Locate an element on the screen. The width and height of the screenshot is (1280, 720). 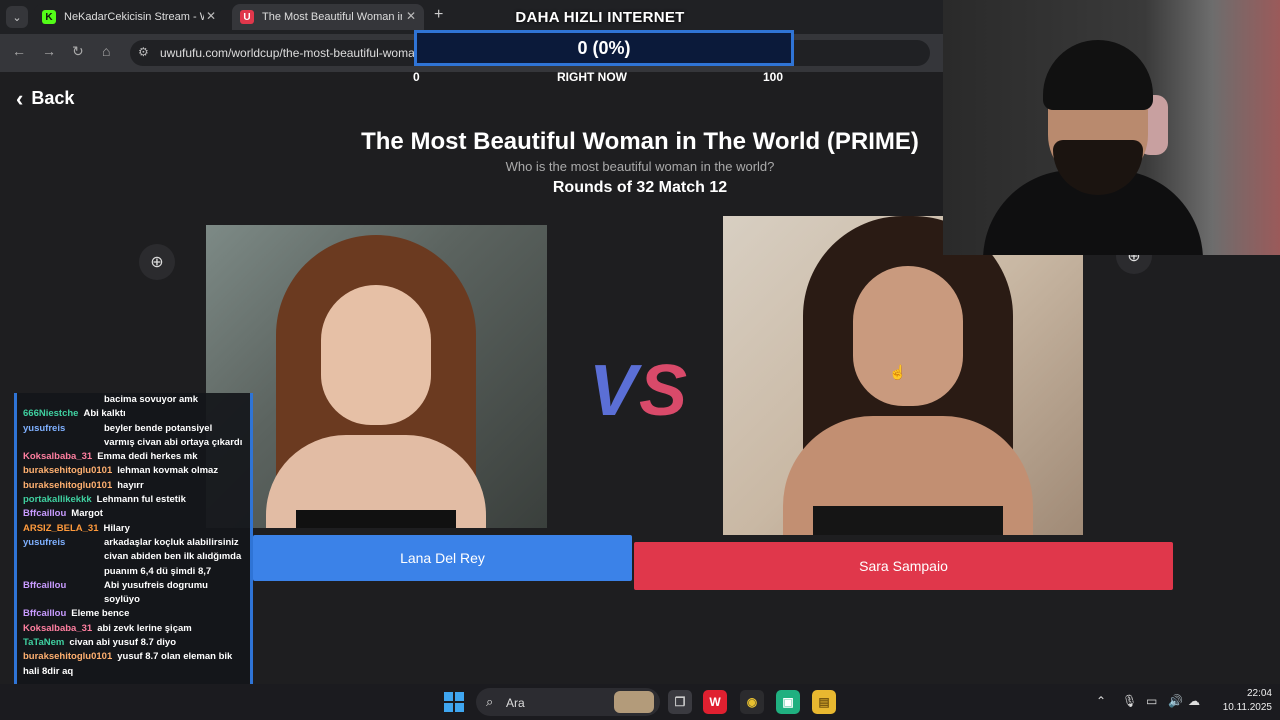
chat-message: Koksalbaba_31 abi zevk lerine şiçam is located at coordinates (133, 629).